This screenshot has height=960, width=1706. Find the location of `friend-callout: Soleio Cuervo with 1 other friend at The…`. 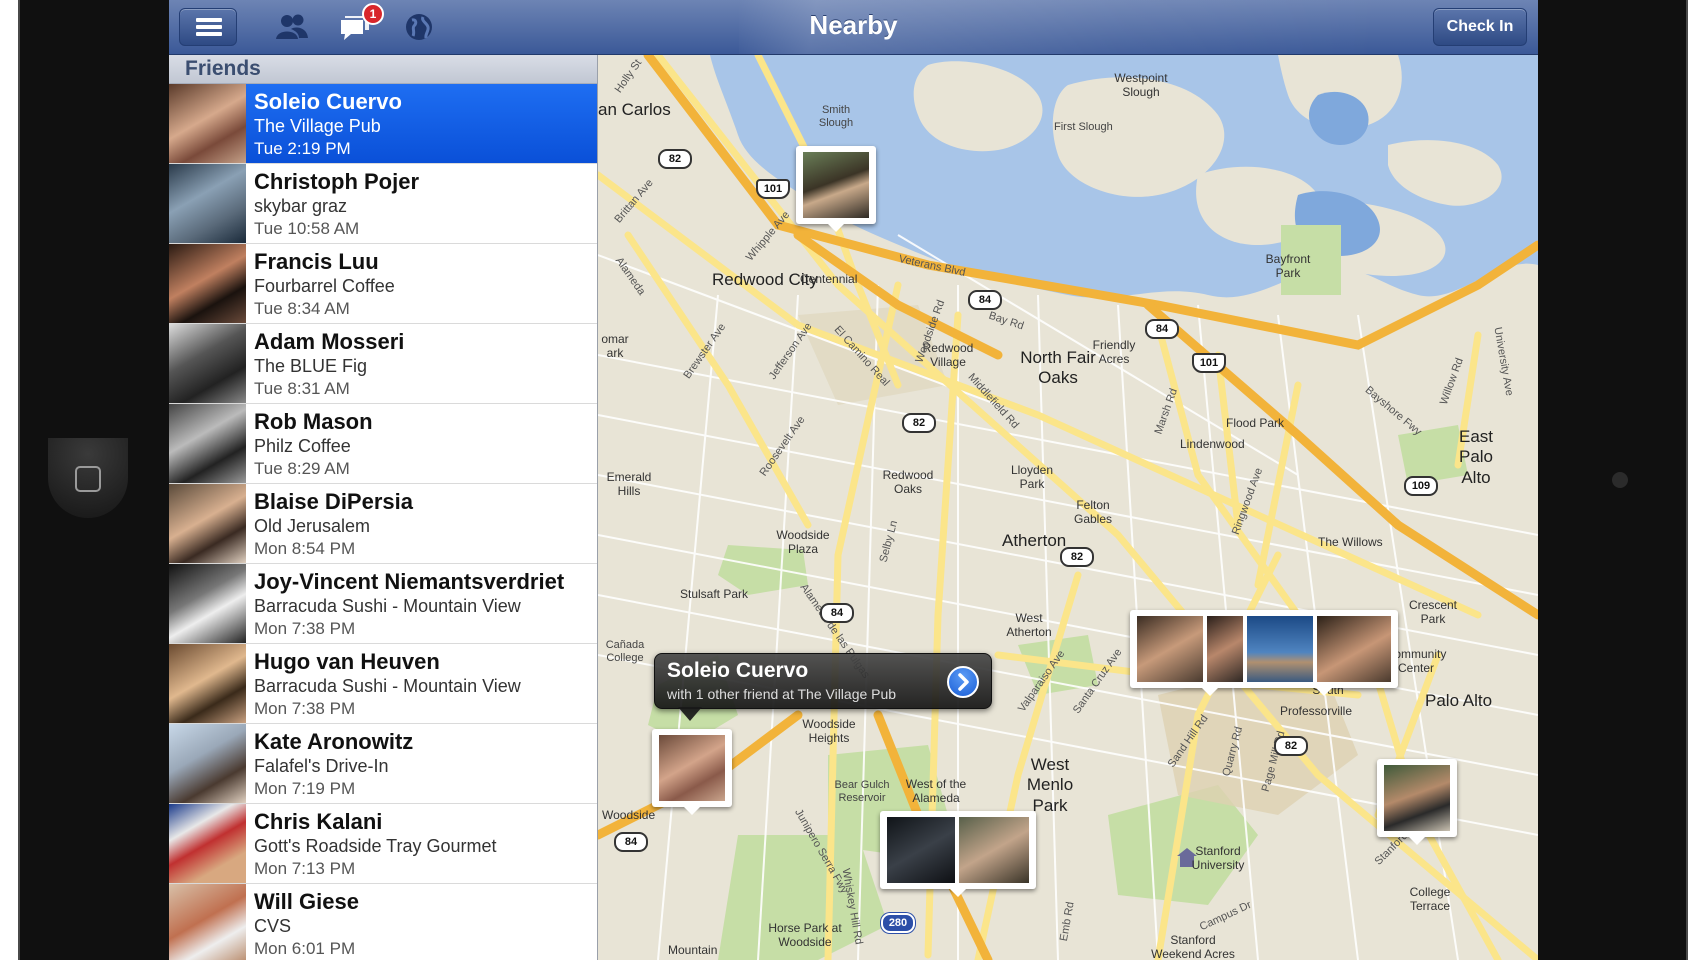

friend-callout: Soleio Cuervo with 1 other friend at The… is located at coordinates (823, 681).